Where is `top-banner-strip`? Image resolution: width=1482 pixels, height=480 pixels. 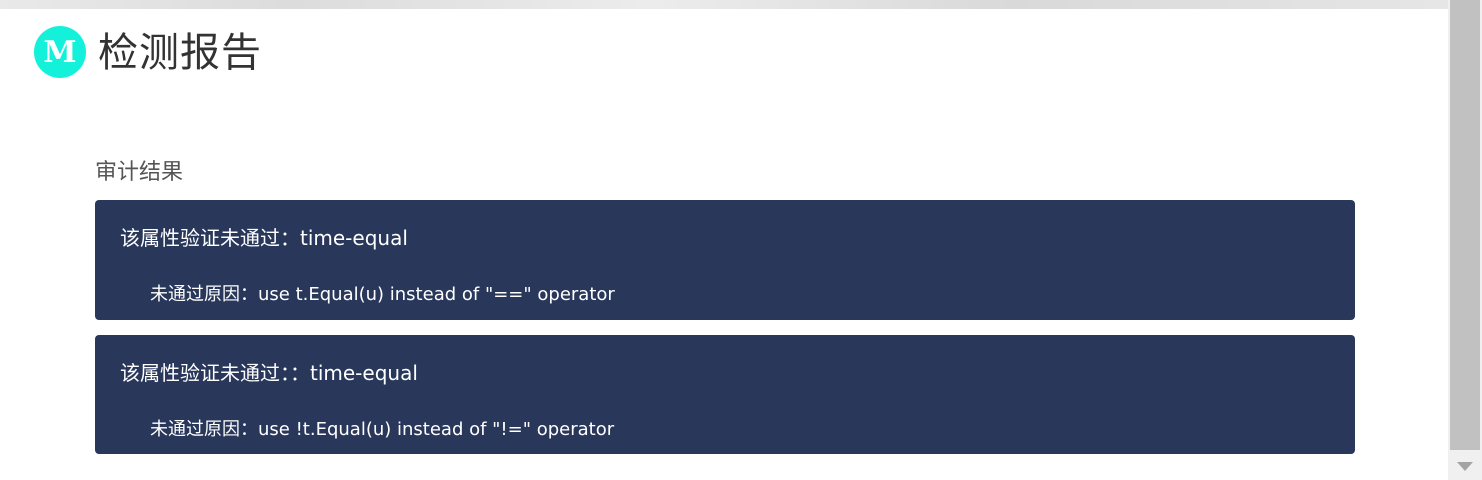 top-banner-strip is located at coordinates (724, 4).